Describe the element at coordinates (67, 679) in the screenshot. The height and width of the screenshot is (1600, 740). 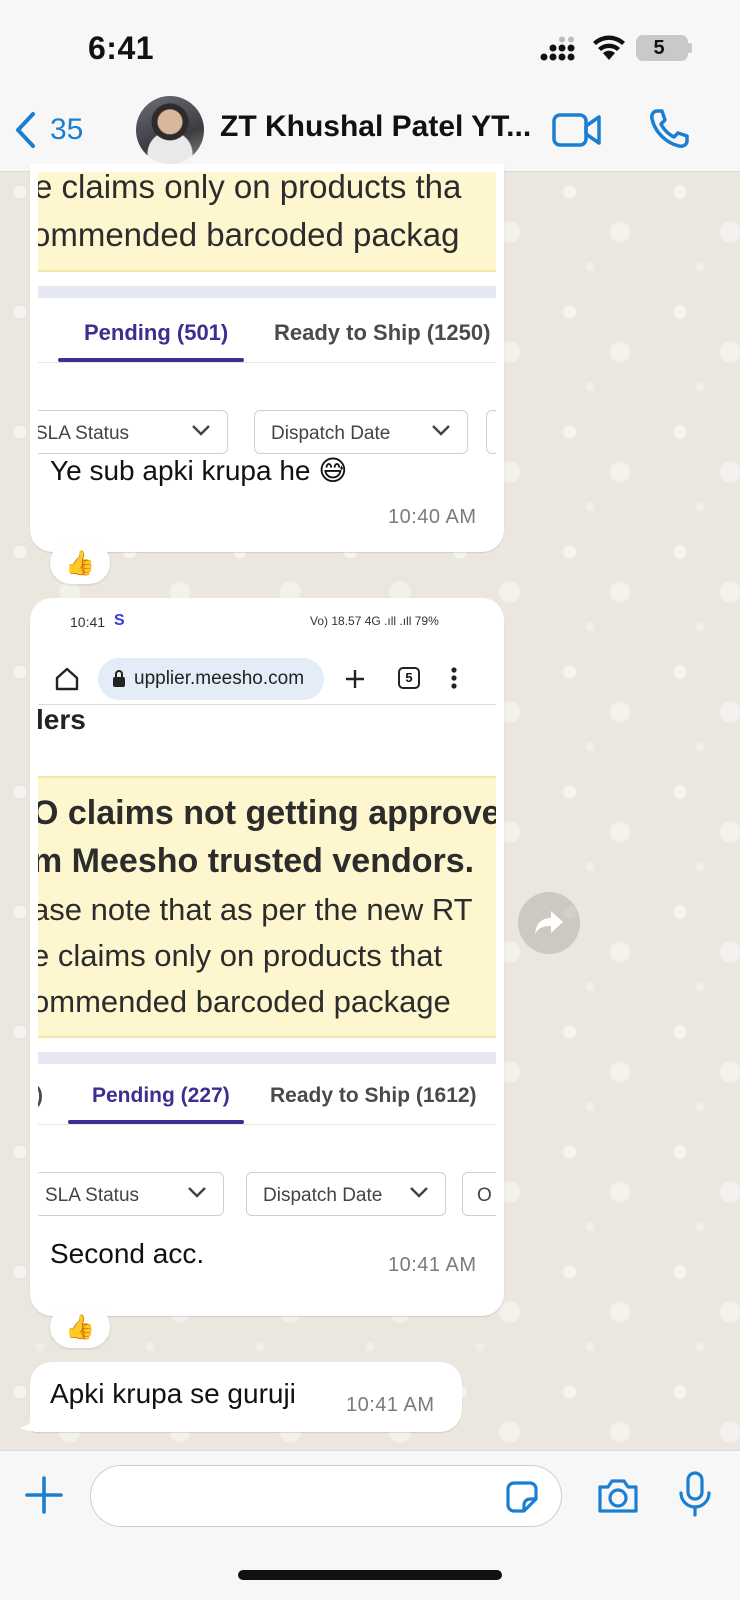
I see `home-icon` at that location.